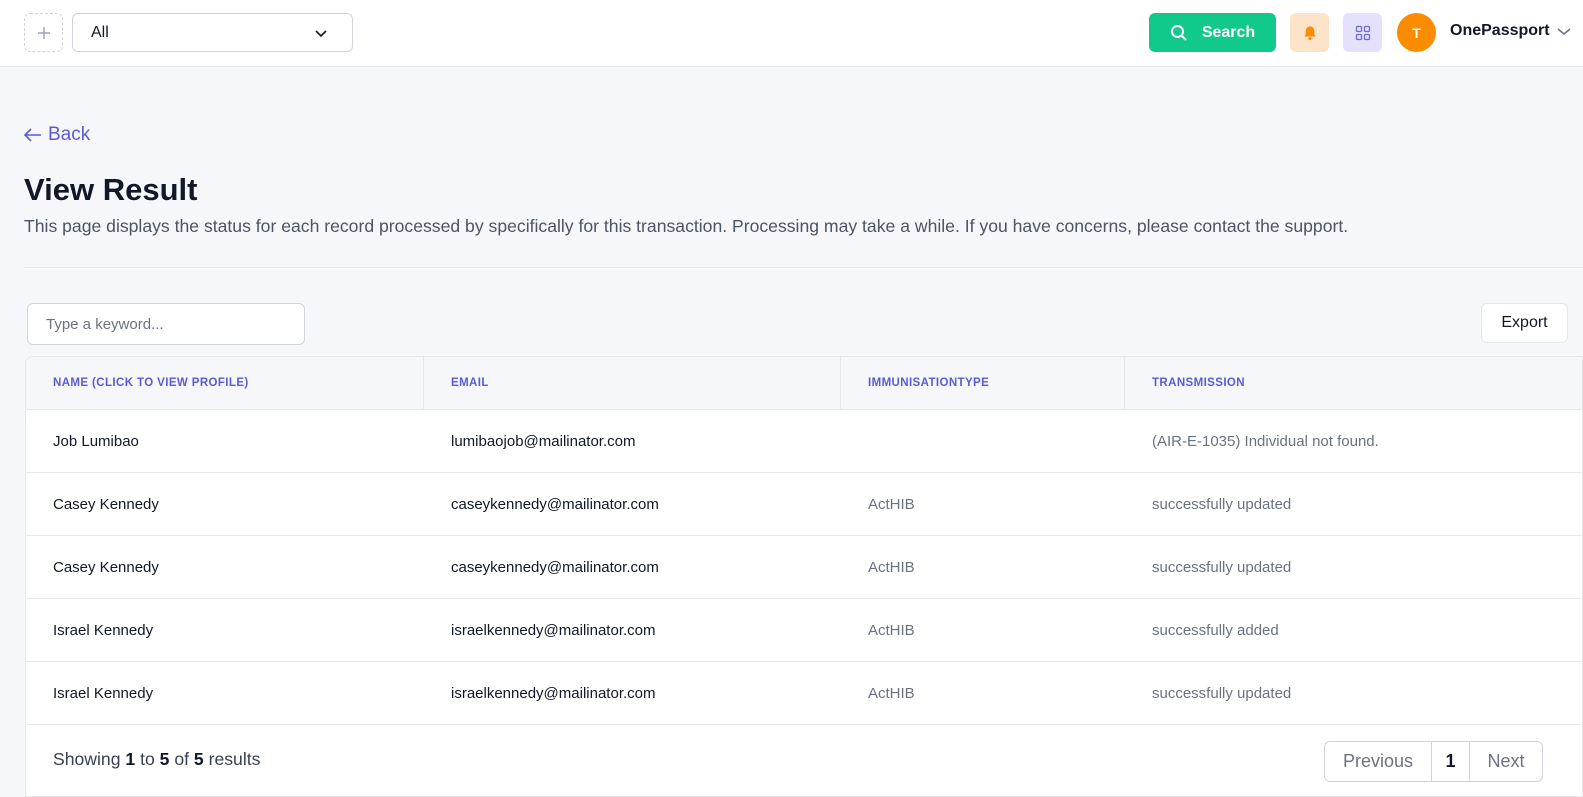 Image resolution: width=1583 pixels, height=797 pixels. What do you see at coordinates (166, 324) in the screenshot?
I see `keyword-search-input` at bounding box center [166, 324].